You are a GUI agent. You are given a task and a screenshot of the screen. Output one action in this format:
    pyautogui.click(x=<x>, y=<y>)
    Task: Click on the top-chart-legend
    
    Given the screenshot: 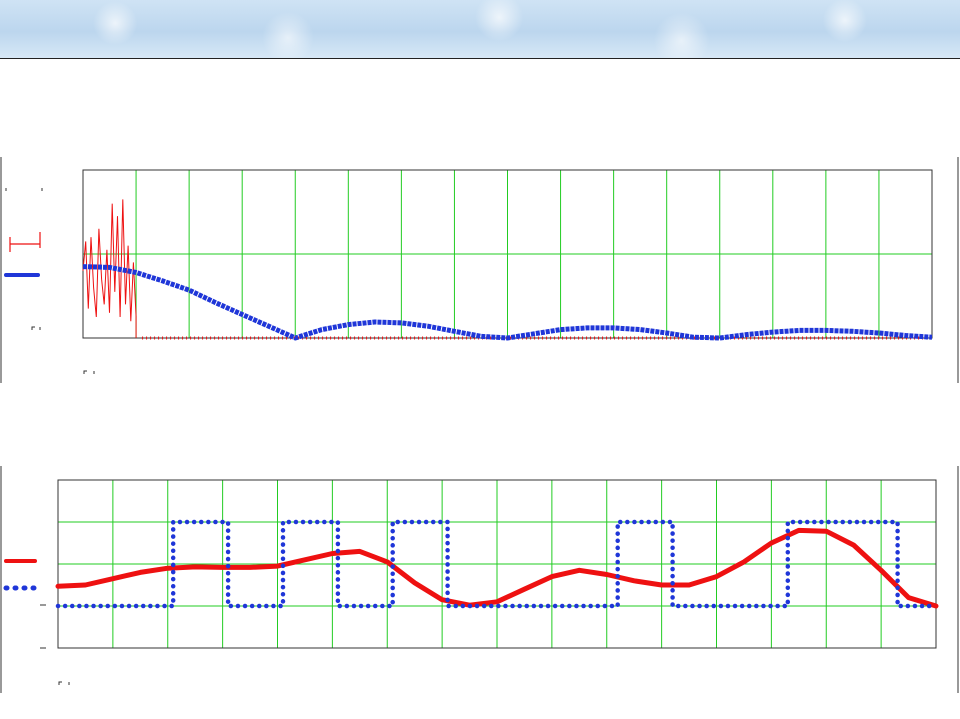 What is the action you would take?
    pyautogui.click(x=49, y=281)
    